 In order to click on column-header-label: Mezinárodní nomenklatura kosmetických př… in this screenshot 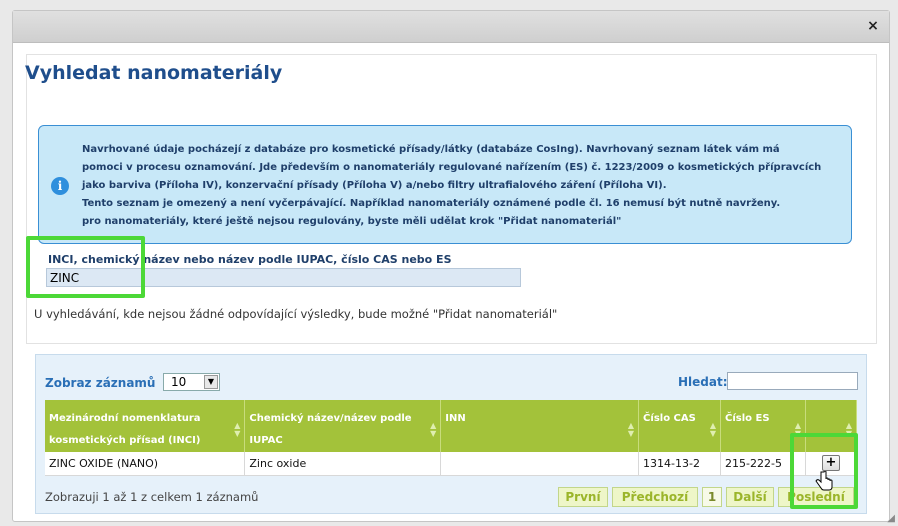, I will do `click(125, 429)`.